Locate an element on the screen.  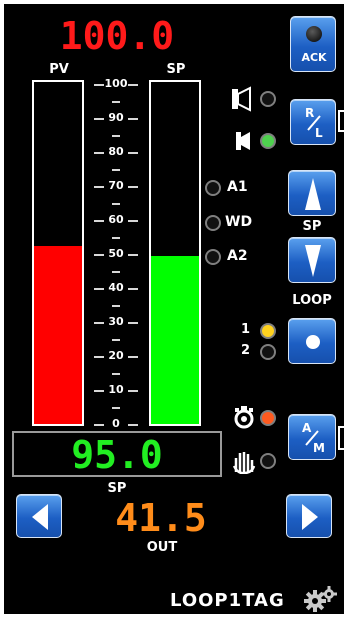
remote-led is located at coordinates (268, 99).